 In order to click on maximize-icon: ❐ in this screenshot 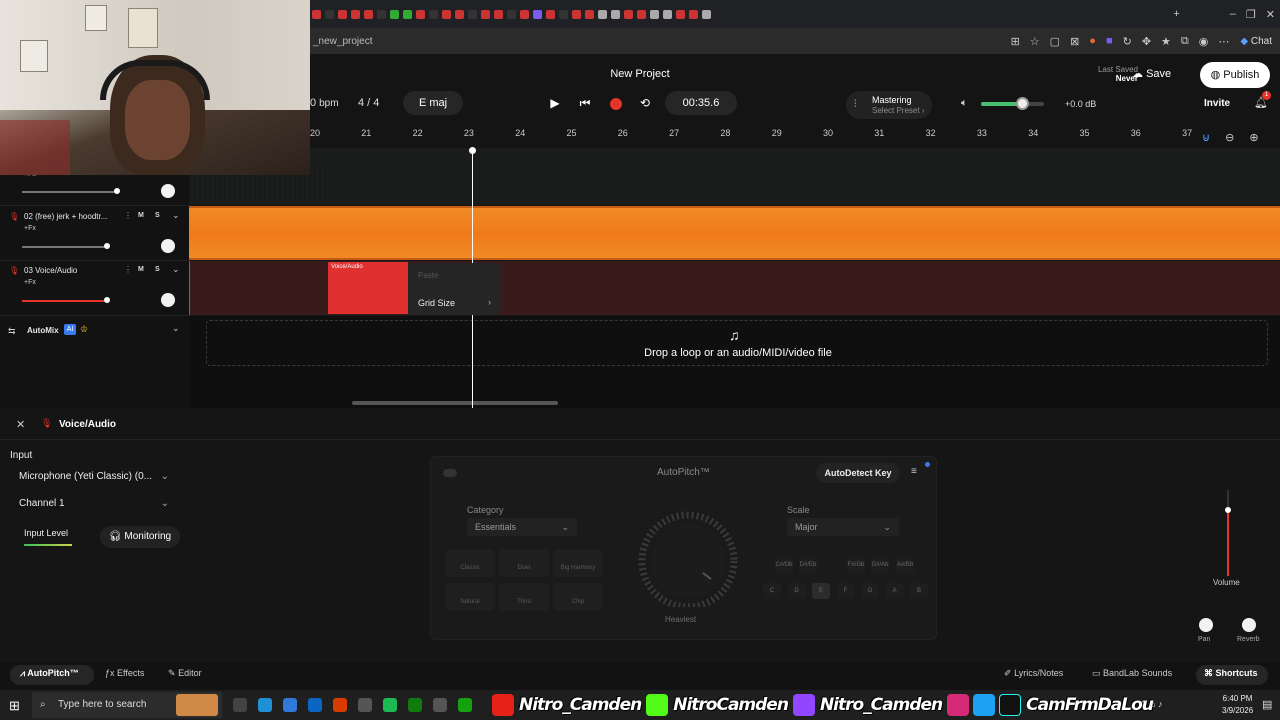, I will do `click(1251, 14)`.